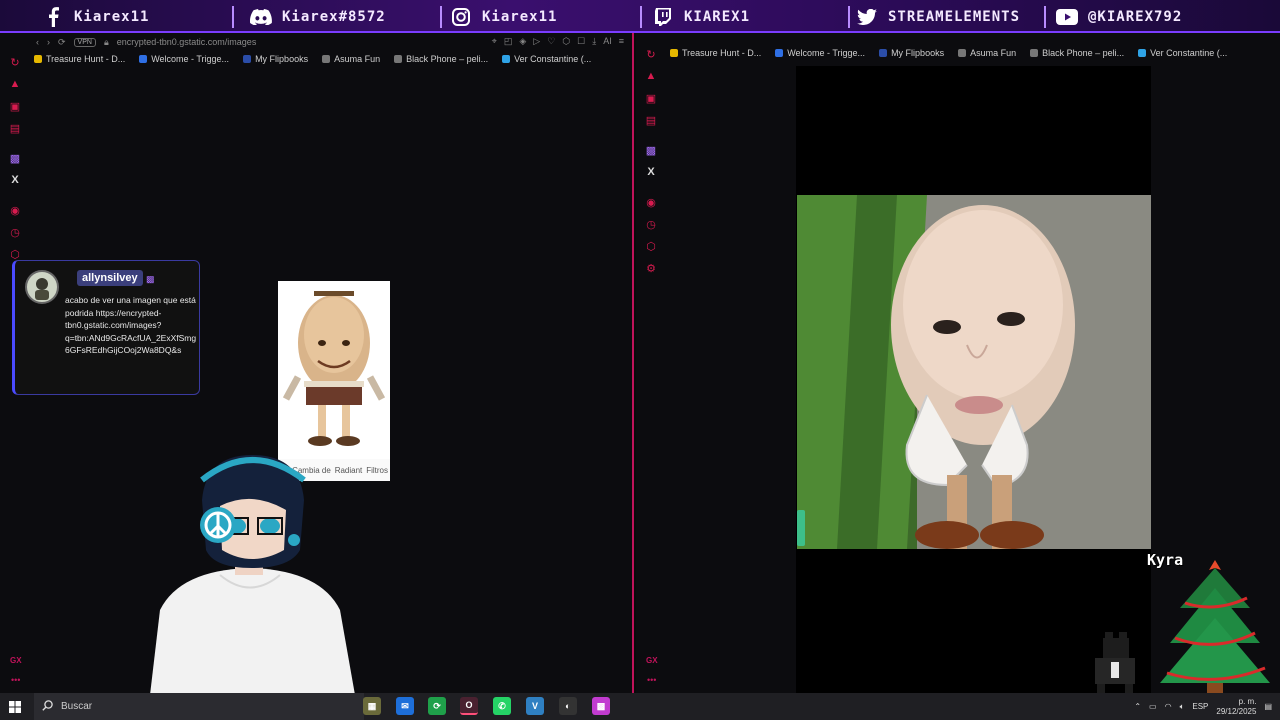  What do you see at coordinates (581, 41) in the screenshot?
I see `box-icon: ☐` at bounding box center [581, 41].